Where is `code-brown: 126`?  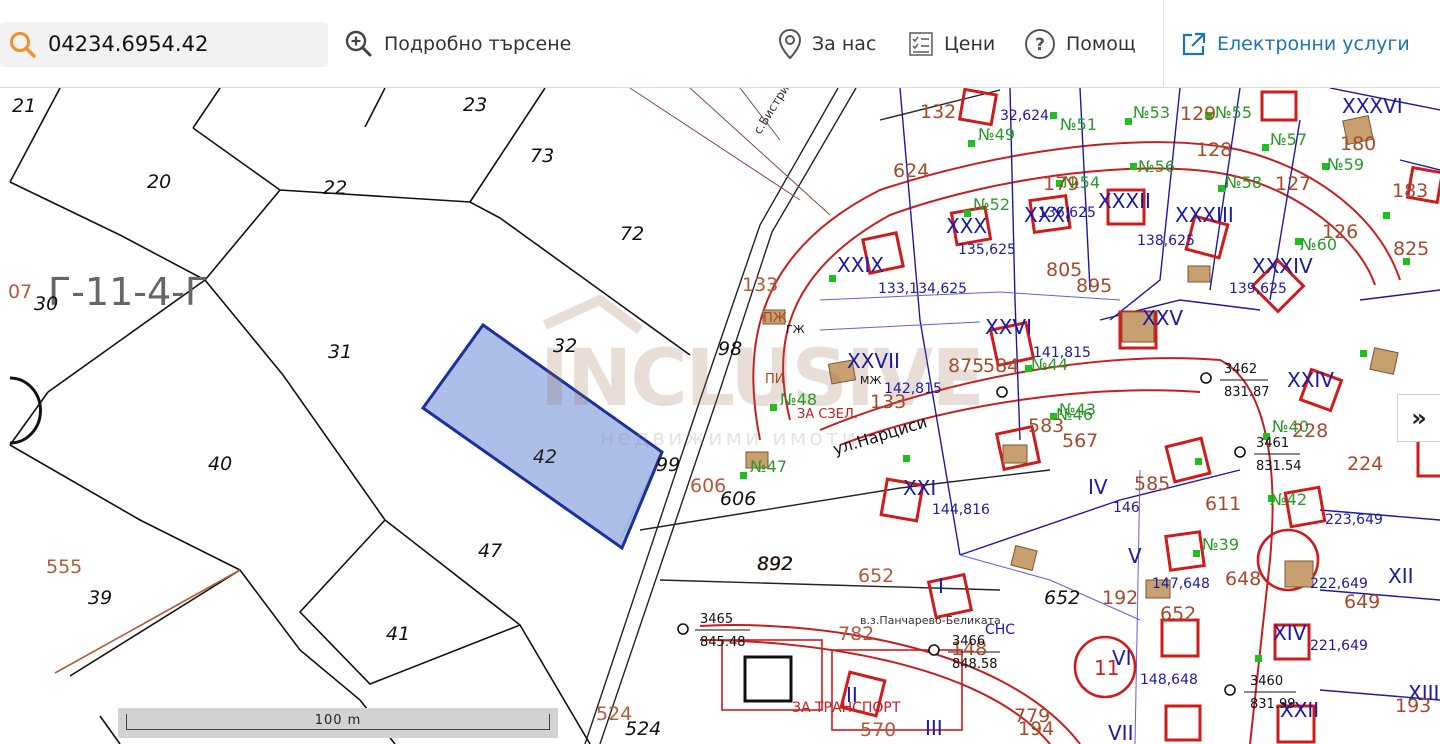 code-brown: 126 is located at coordinates (1340, 232).